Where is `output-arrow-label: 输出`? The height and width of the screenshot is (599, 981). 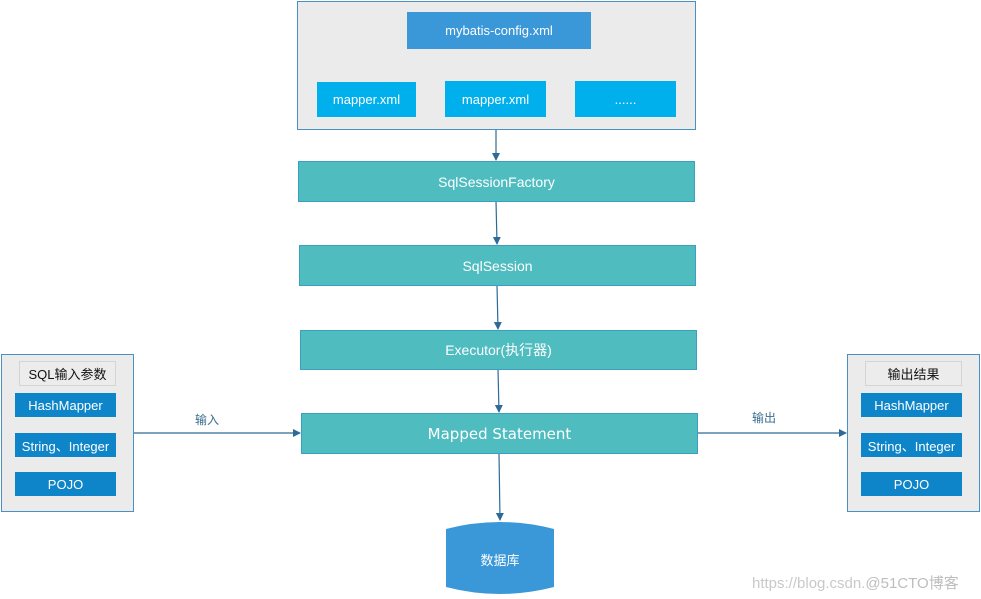 output-arrow-label: 输出 is located at coordinates (764, 418).